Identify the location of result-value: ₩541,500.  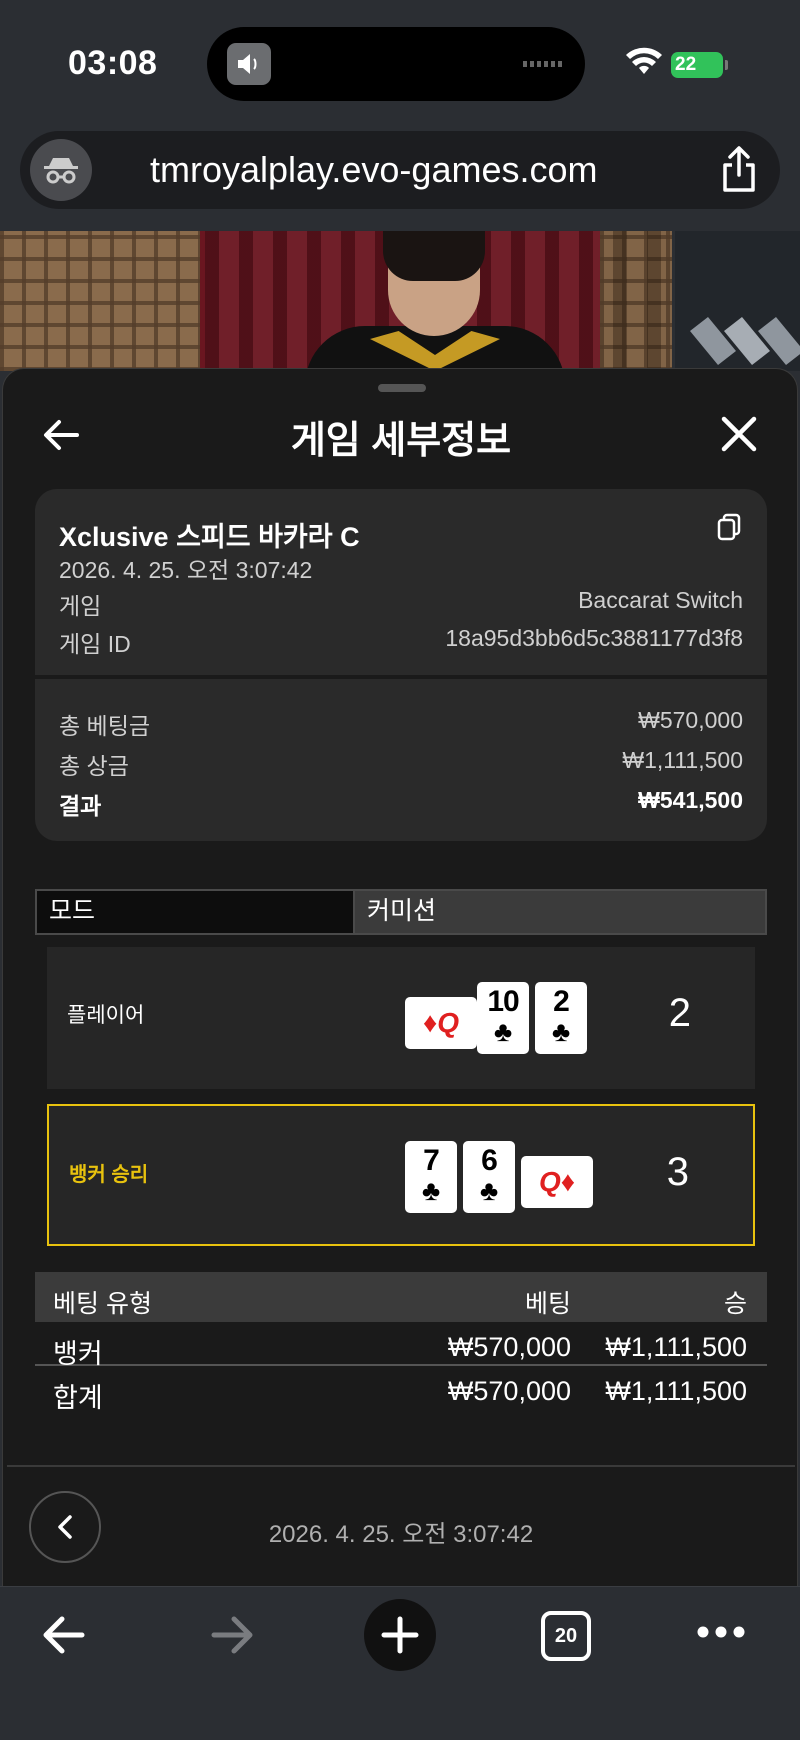
(690, 800).